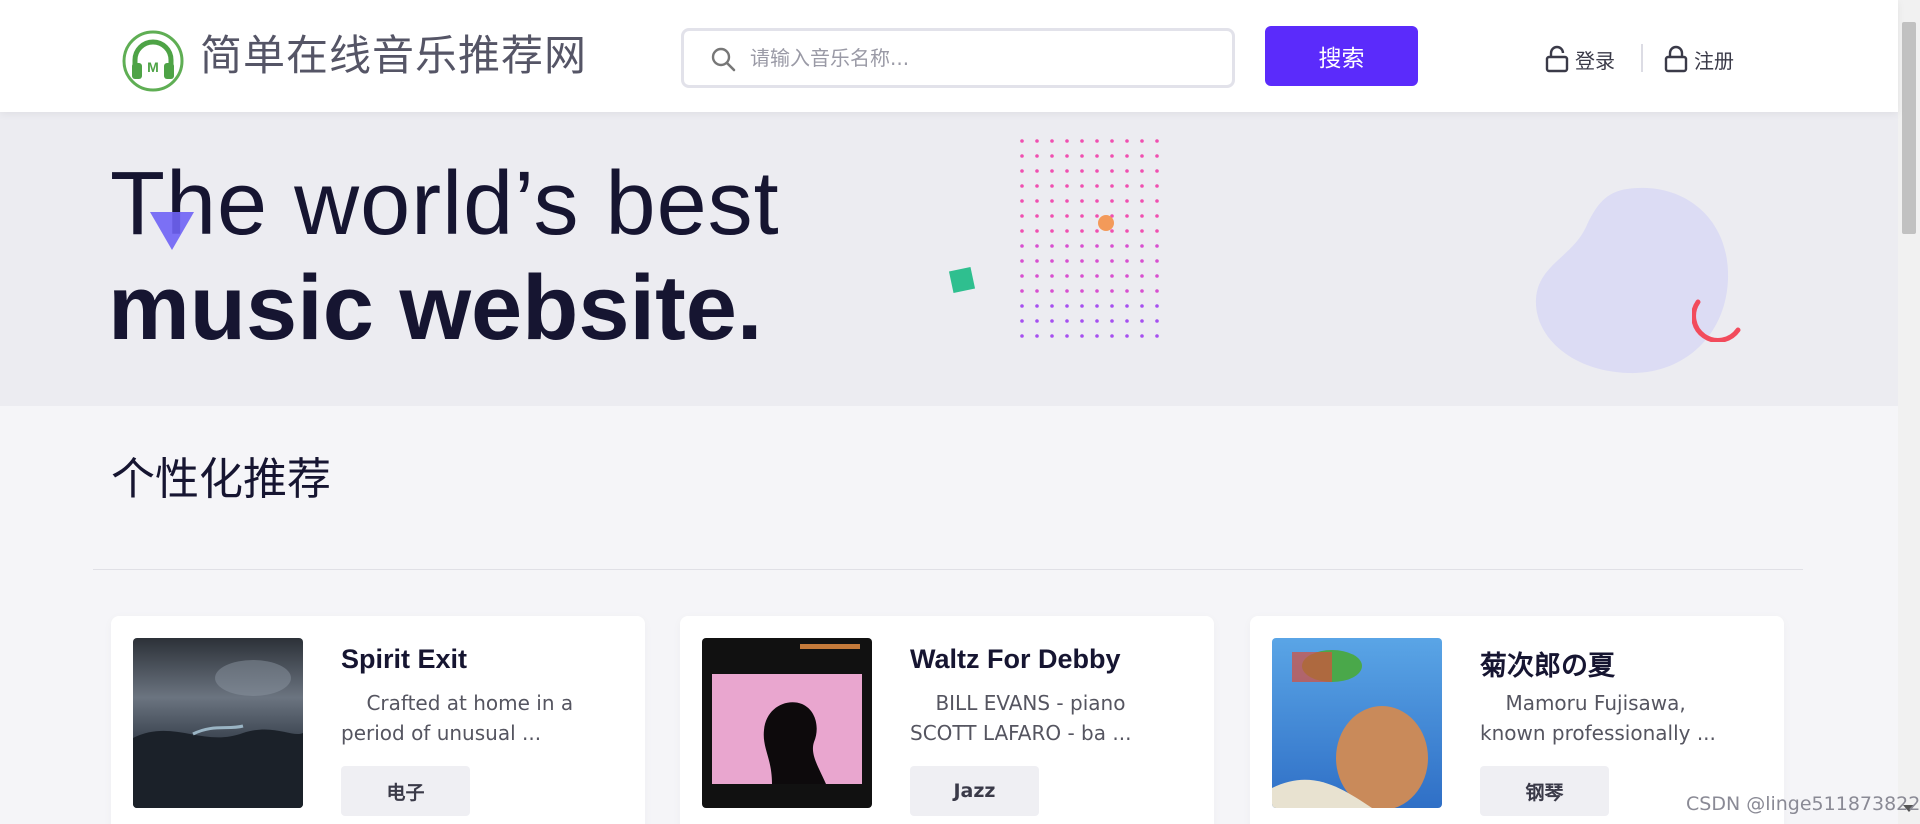 The height and width of the screenshot is (824, 1920). What do you see at coordinates (404, 659) in the screenshot?
I see `card-title: Spirit Exit` at bounding box center [404, 659].